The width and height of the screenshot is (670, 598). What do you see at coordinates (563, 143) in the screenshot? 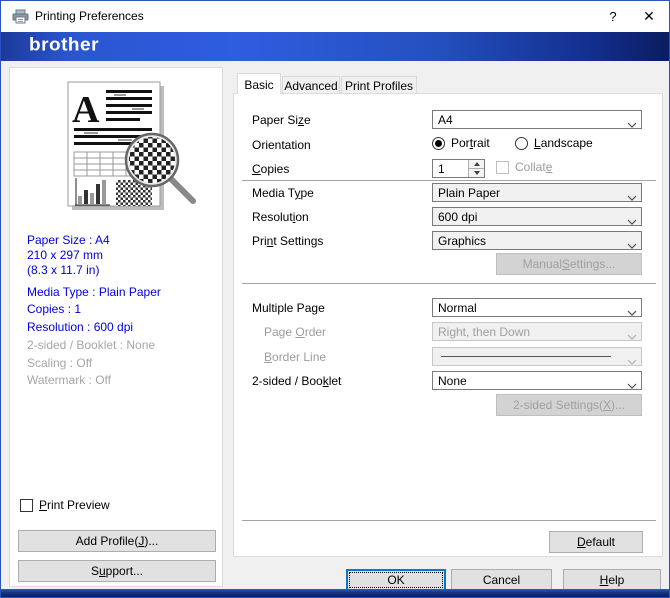
I see `landscape-label: Landscape` at bounding box center [563, 143].